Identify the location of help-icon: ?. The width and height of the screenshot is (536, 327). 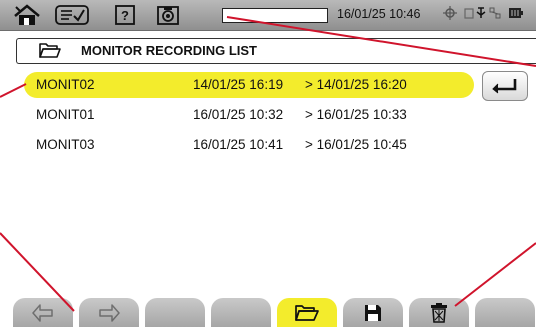
(125, 15).